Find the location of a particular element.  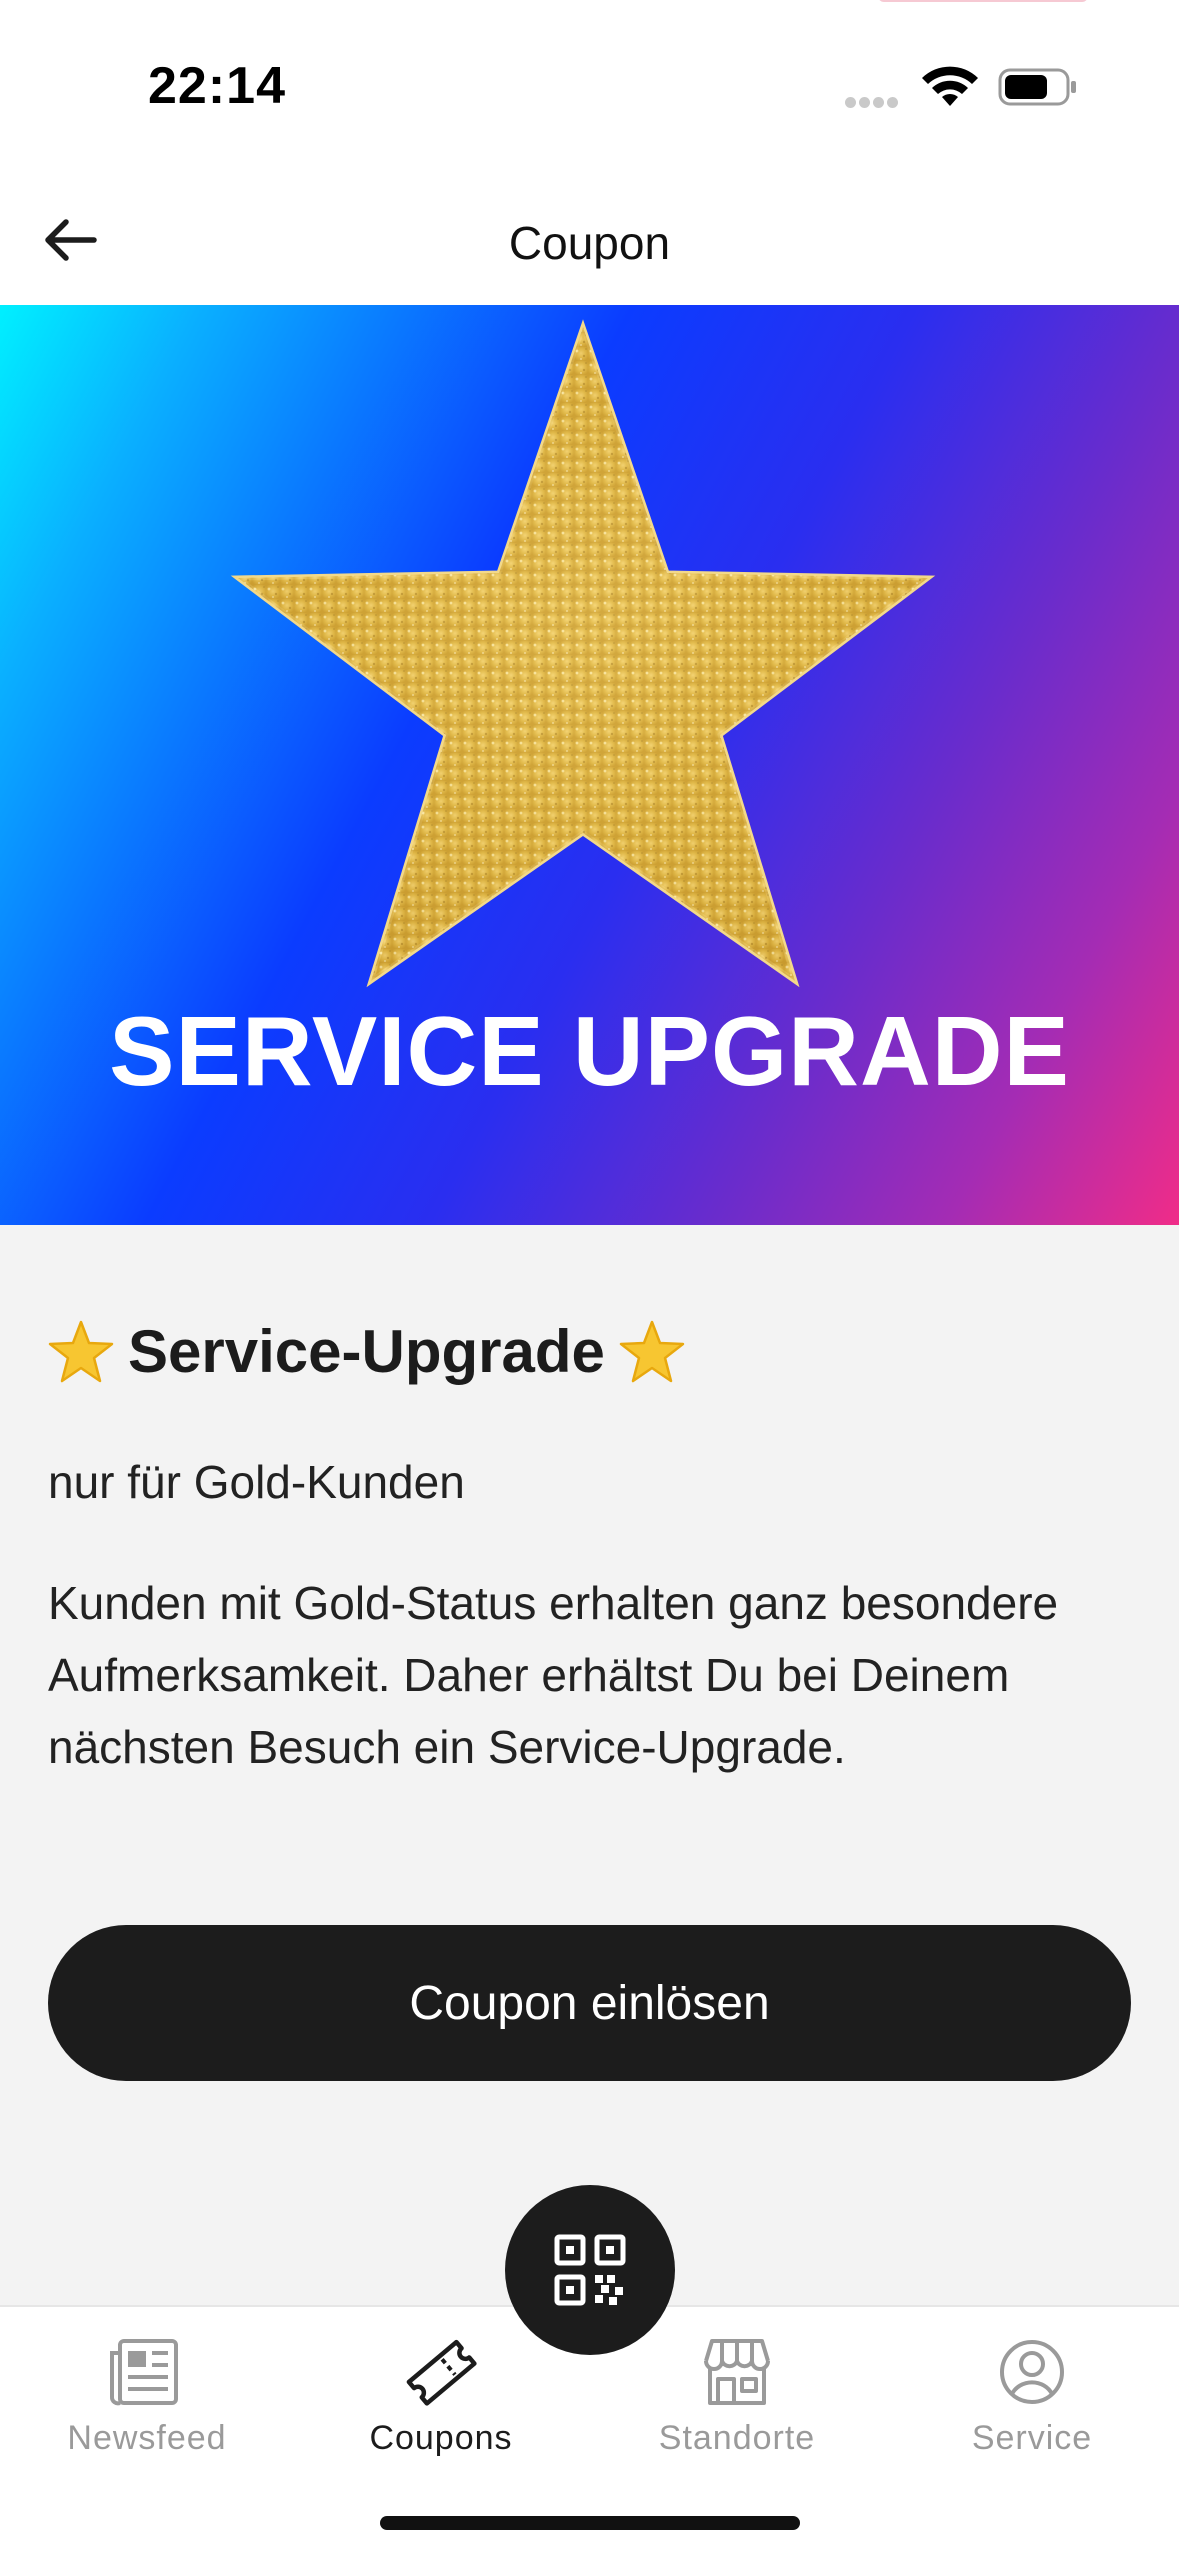

tab-service: Service is located at coordinates (1032, 2397).